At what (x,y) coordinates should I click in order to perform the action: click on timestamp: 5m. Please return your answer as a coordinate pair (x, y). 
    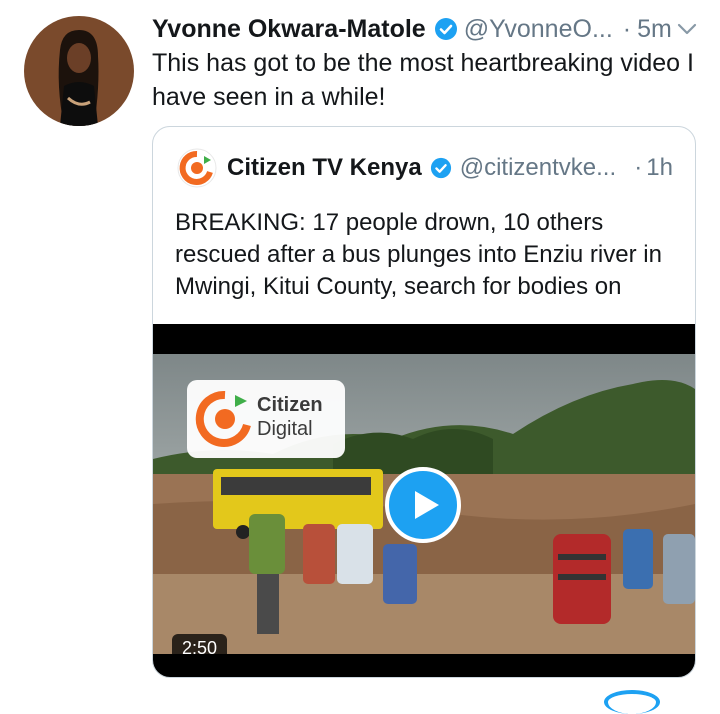
    Looking at the image, I should click on (654, 29).